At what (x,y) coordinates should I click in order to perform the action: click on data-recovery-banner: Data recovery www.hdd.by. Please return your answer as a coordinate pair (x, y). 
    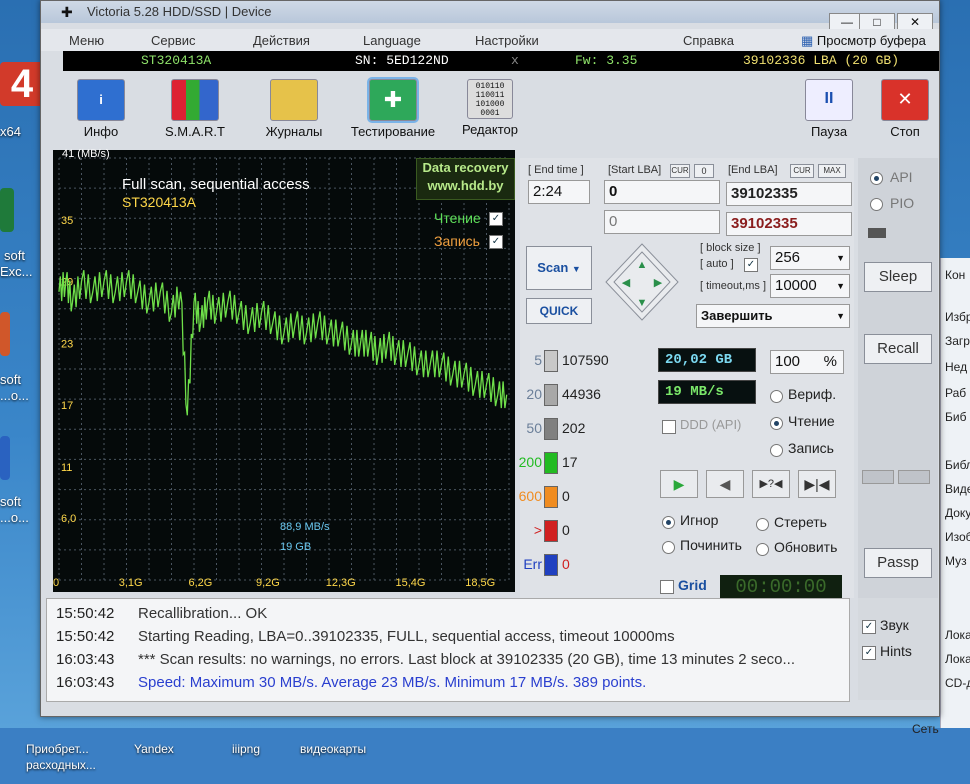
    Looking at the image, I should click on (465, 179).